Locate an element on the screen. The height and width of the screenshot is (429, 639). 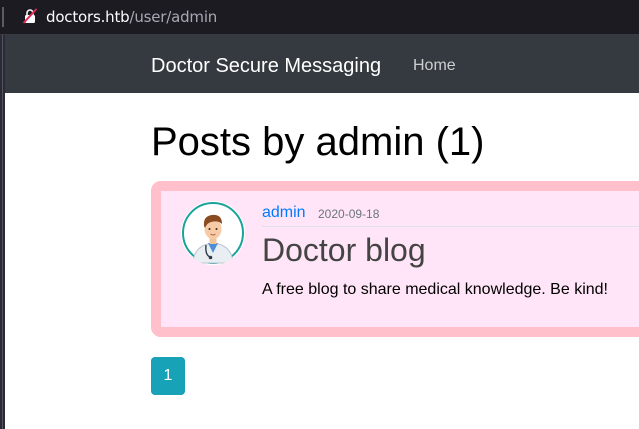
edge-line is located at coordinates (2, 232).